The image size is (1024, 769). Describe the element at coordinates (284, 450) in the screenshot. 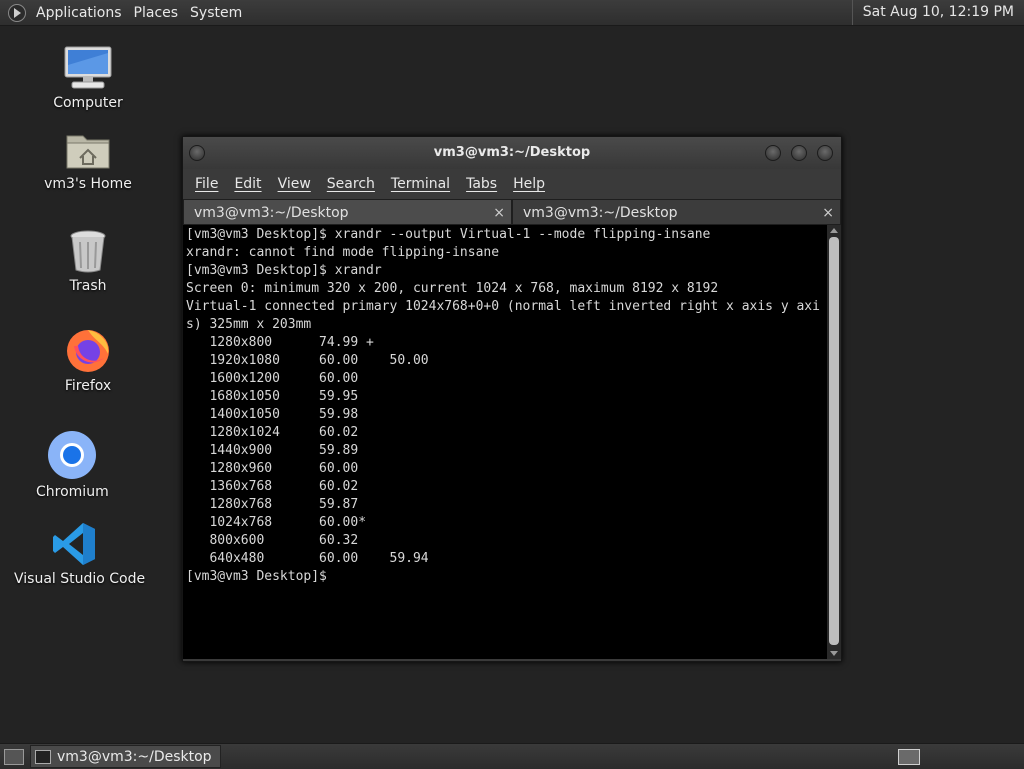

I see `terminal-line: 1440x900 59.89` at that location.